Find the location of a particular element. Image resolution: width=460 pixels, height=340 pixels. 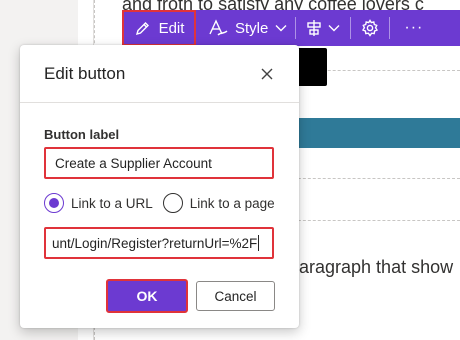

style-dropdown: Style is located at coordinates (245, 28).